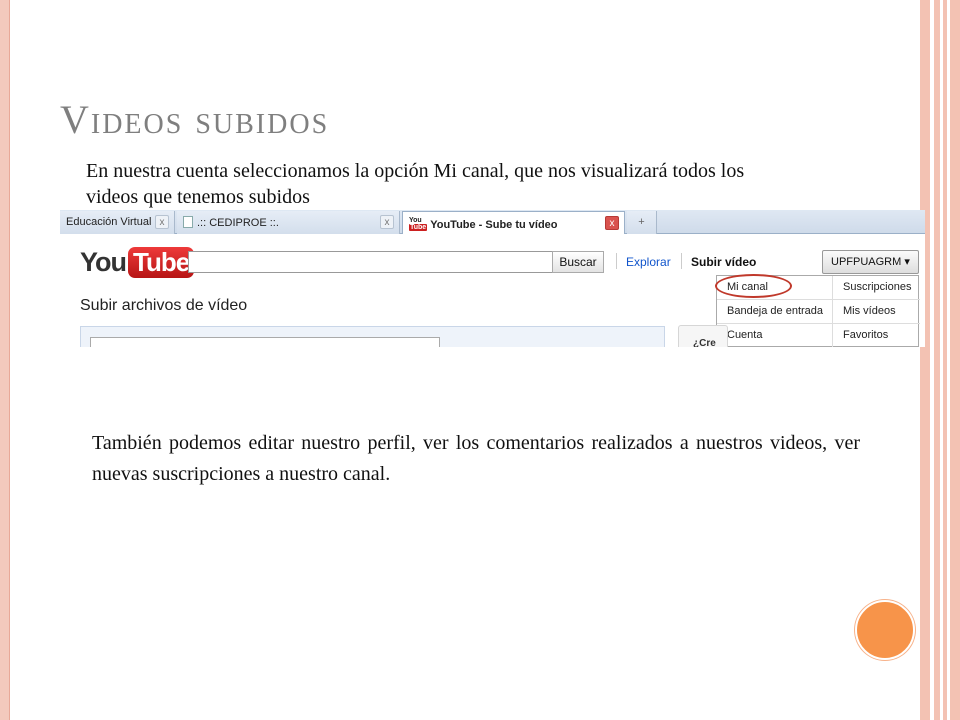 The height and width of the screenshot is (720, 960). What do you see at coordinates (195, 119) in the screenshot?
I see `slide-title: Videos subidos` at bounding box center [195, 119].